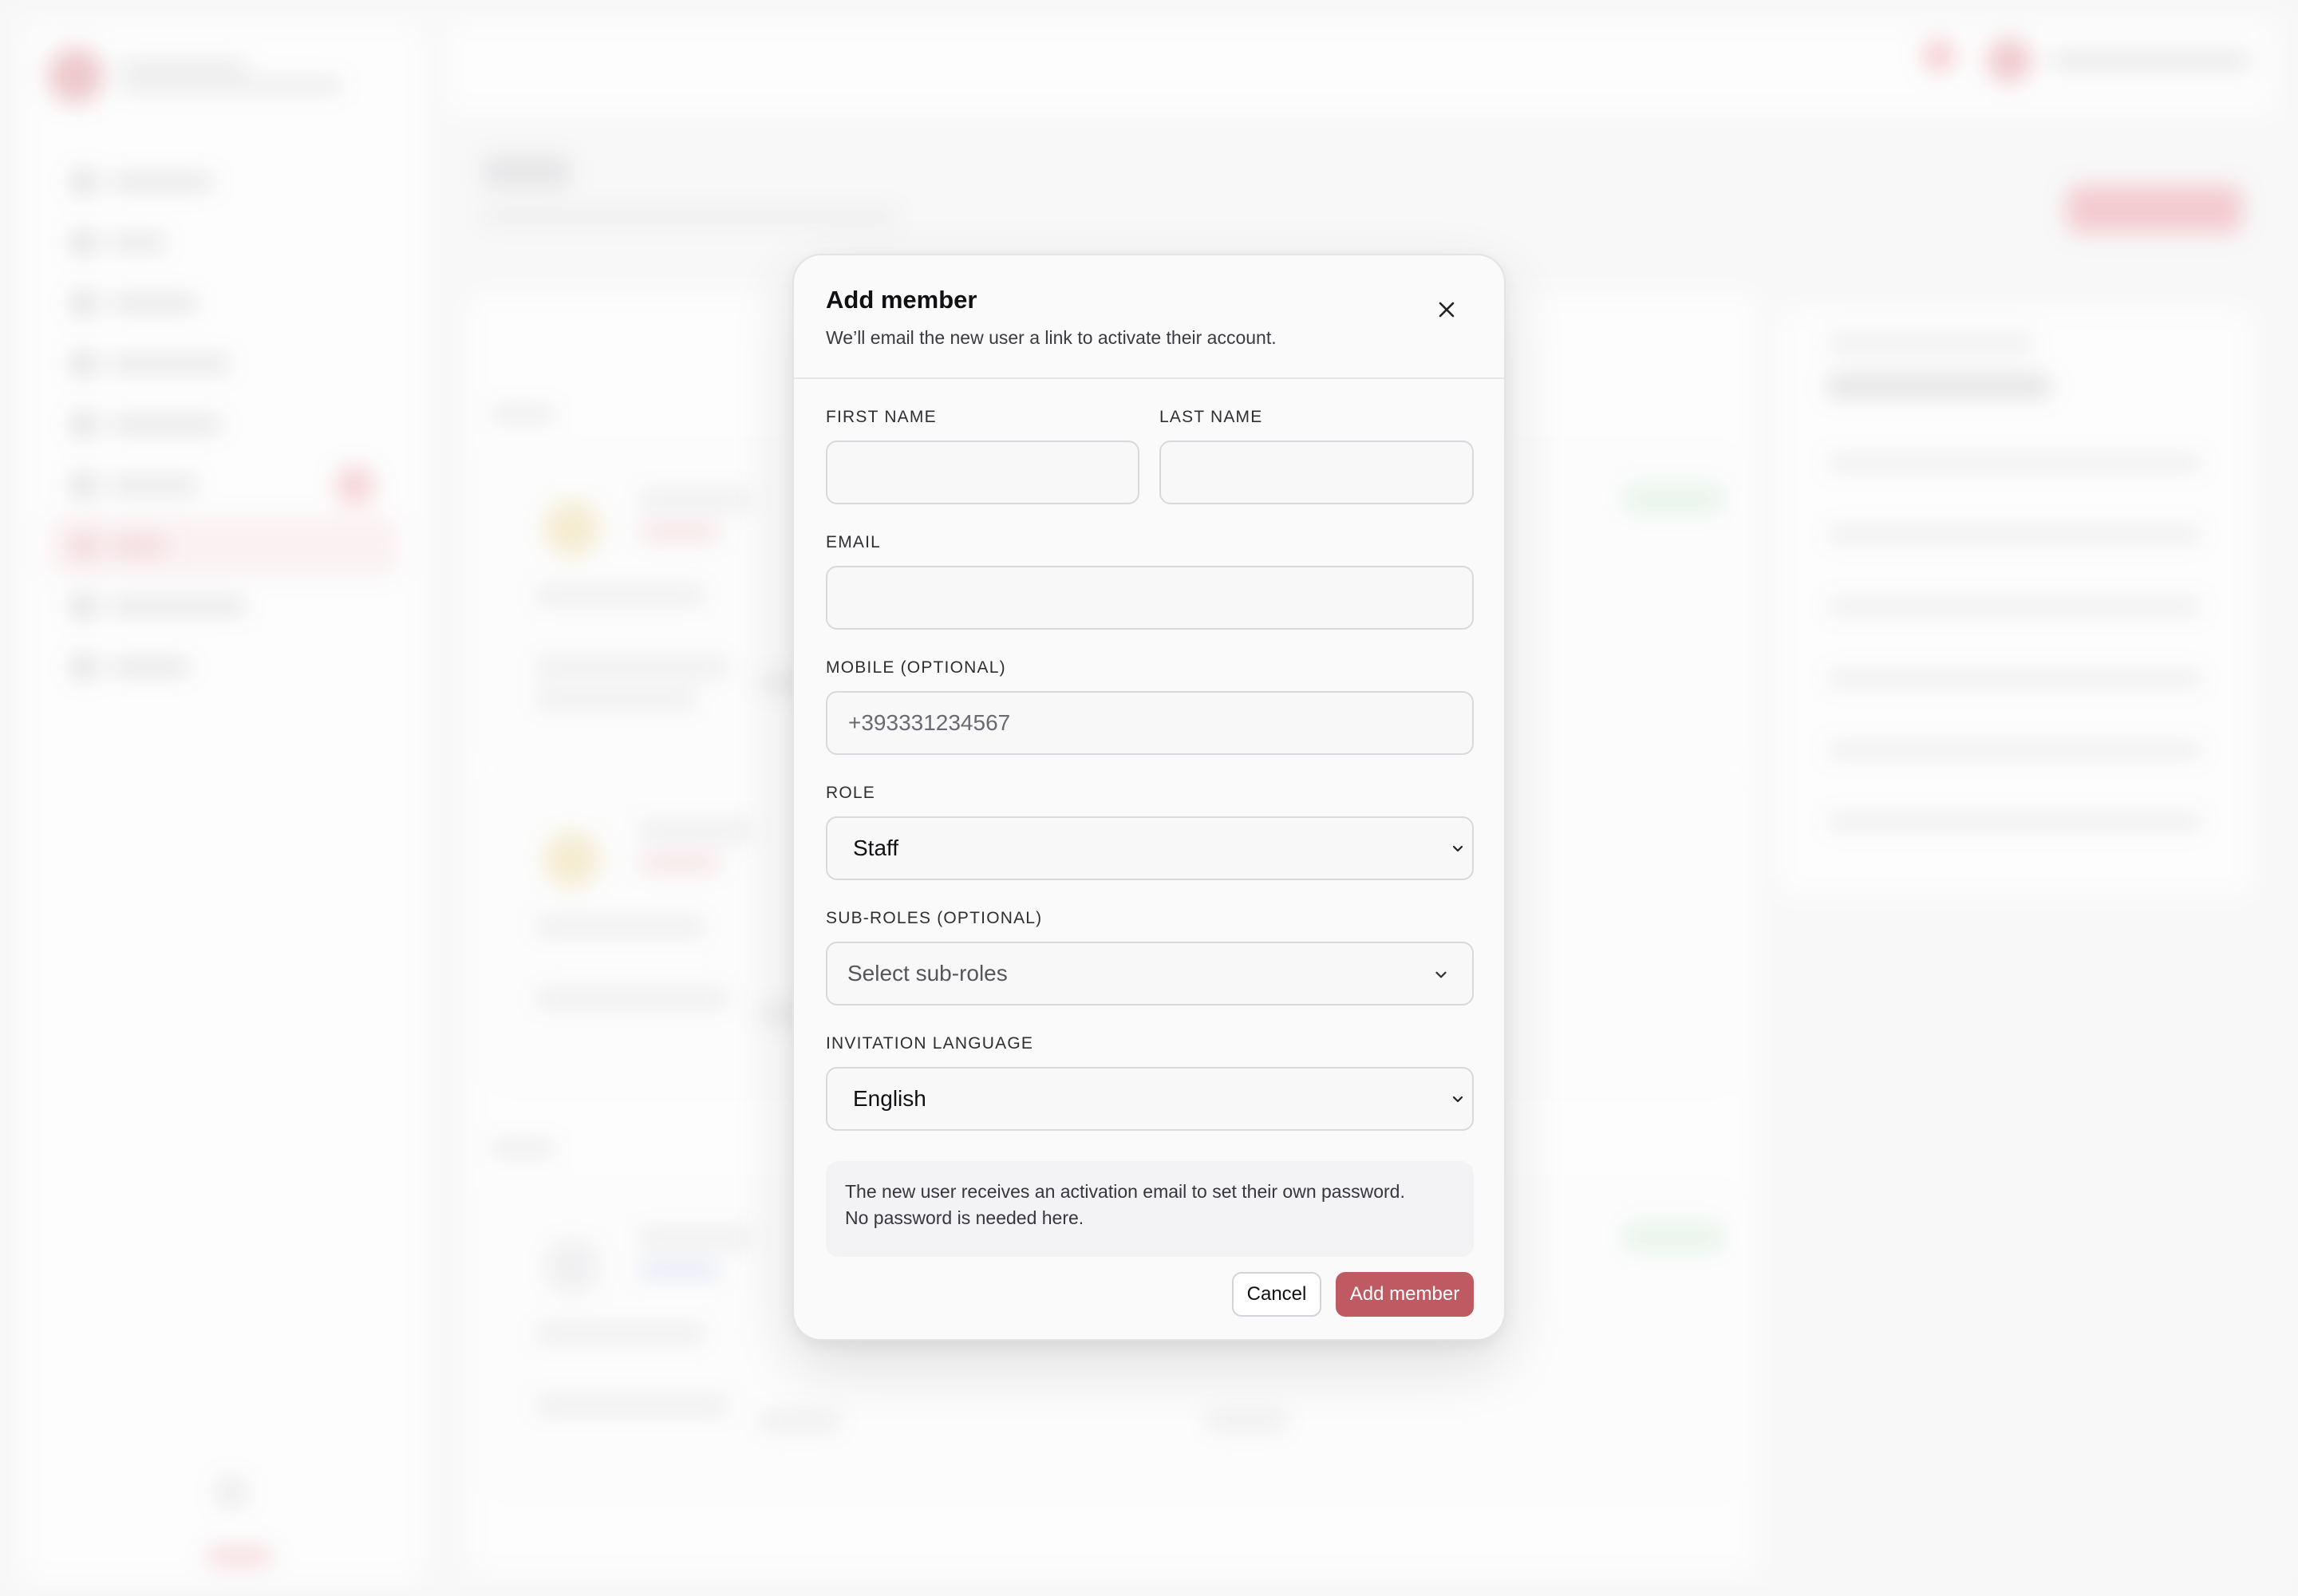 The height and width of the screenshot is (1596, 2298). Describe the element at coordinates (1150, 723) in the screenshot. I see `mobile-input` at that location.